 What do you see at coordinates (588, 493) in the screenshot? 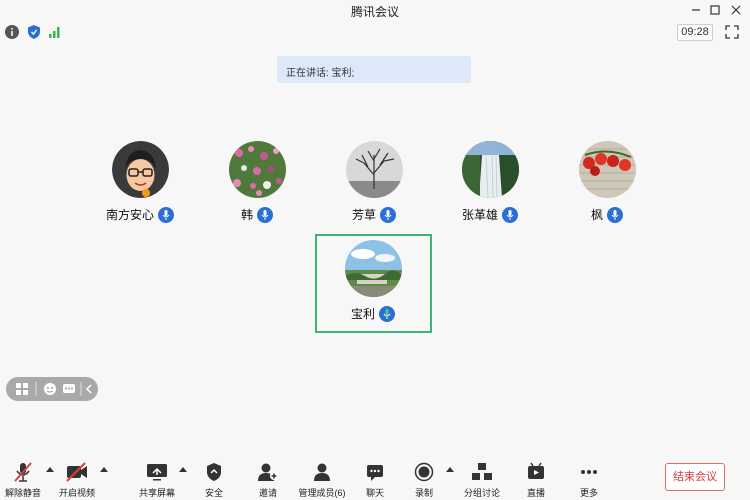
I see `more-label: 更多` at bounding box center [588, 493].